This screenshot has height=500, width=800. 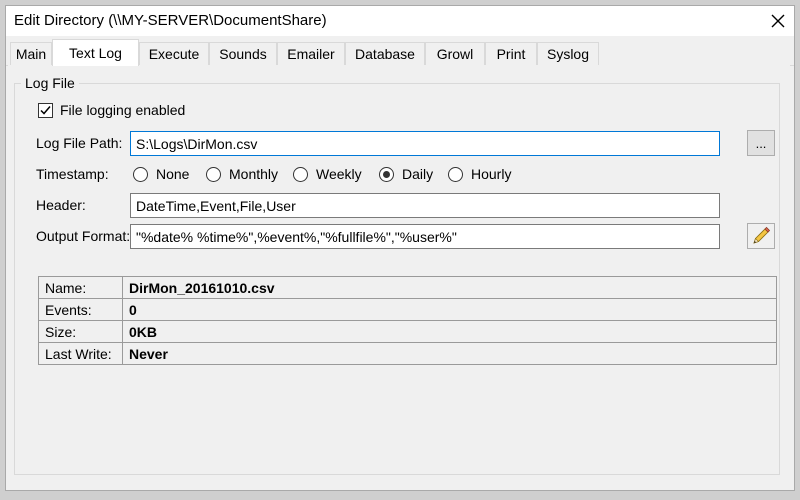 I want to click on info-key: Events:, so click(x=80, y=309).